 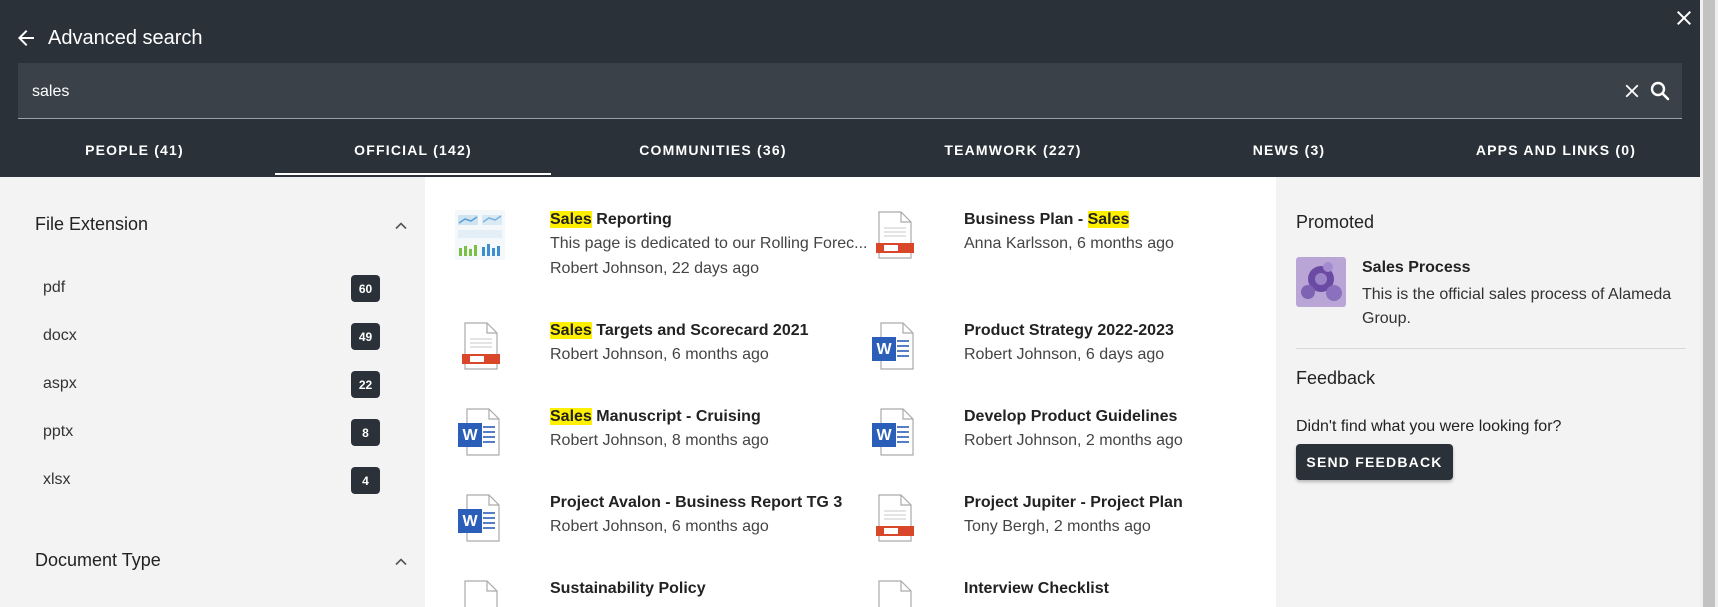 What do you see at coordinates (713, 149) in the screenshot?
I see `tab-communities: COMMUNITIES (36)` at bounding box center [713, 149].